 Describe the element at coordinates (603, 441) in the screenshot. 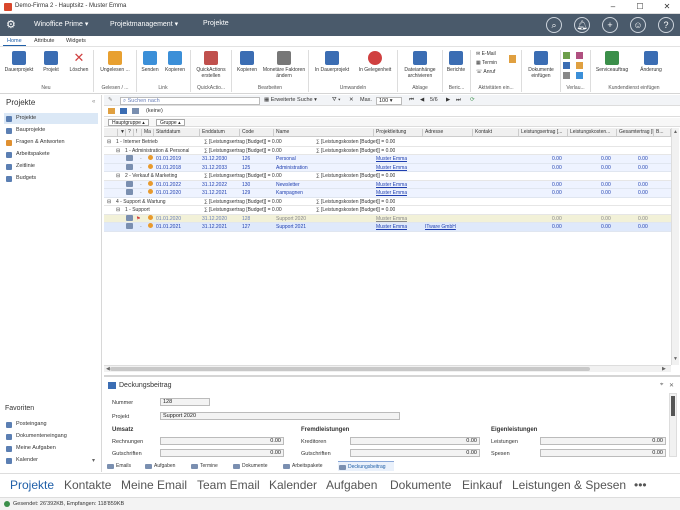

I see `leistungen-field: 0.00` at that location.